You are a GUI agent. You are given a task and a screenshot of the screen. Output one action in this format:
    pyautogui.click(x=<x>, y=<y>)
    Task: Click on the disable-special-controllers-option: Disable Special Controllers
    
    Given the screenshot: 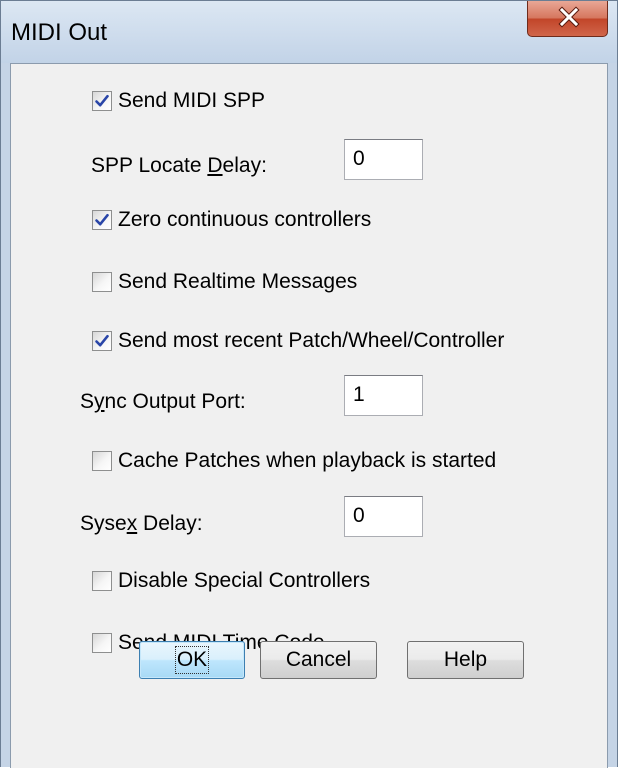 What is the action you would take?
    pyautogui.click(x=231, y=581)
    